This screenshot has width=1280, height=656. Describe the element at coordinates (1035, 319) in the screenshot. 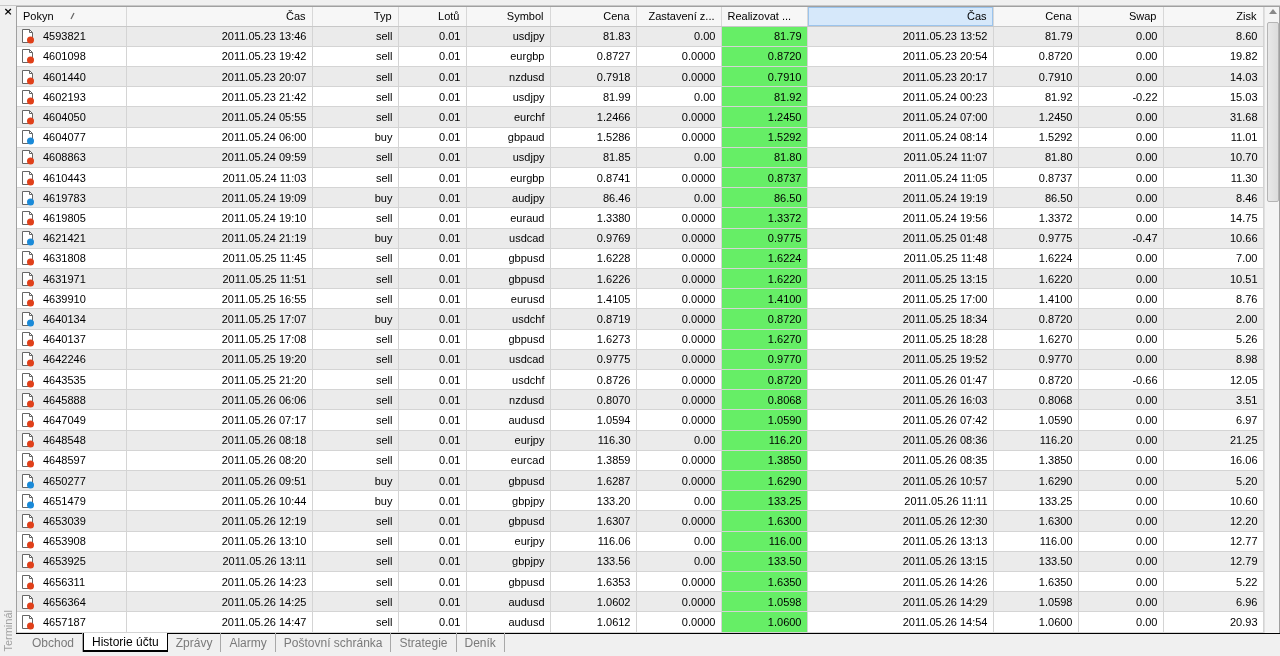

I see `table-cell: 0.8720` at that location.